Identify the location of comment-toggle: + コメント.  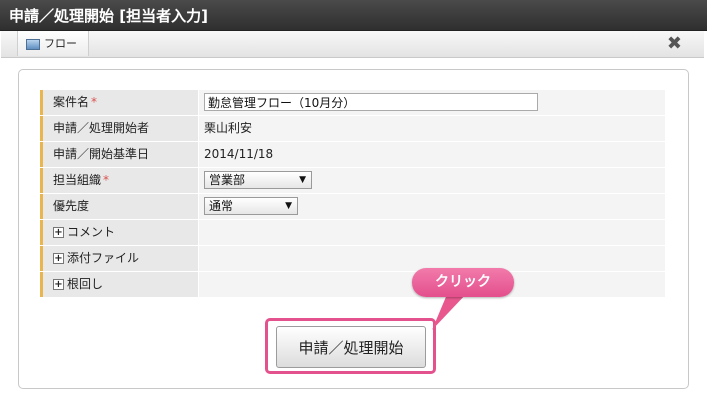
(119, 232).